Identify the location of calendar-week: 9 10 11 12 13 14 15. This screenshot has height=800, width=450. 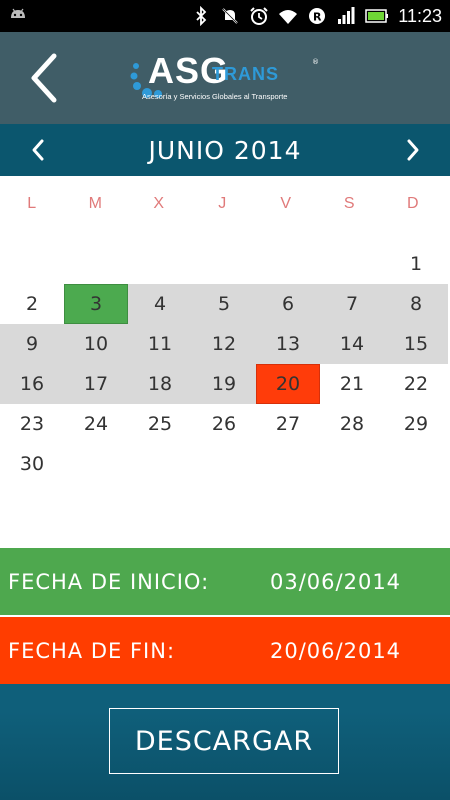
(225, 344).